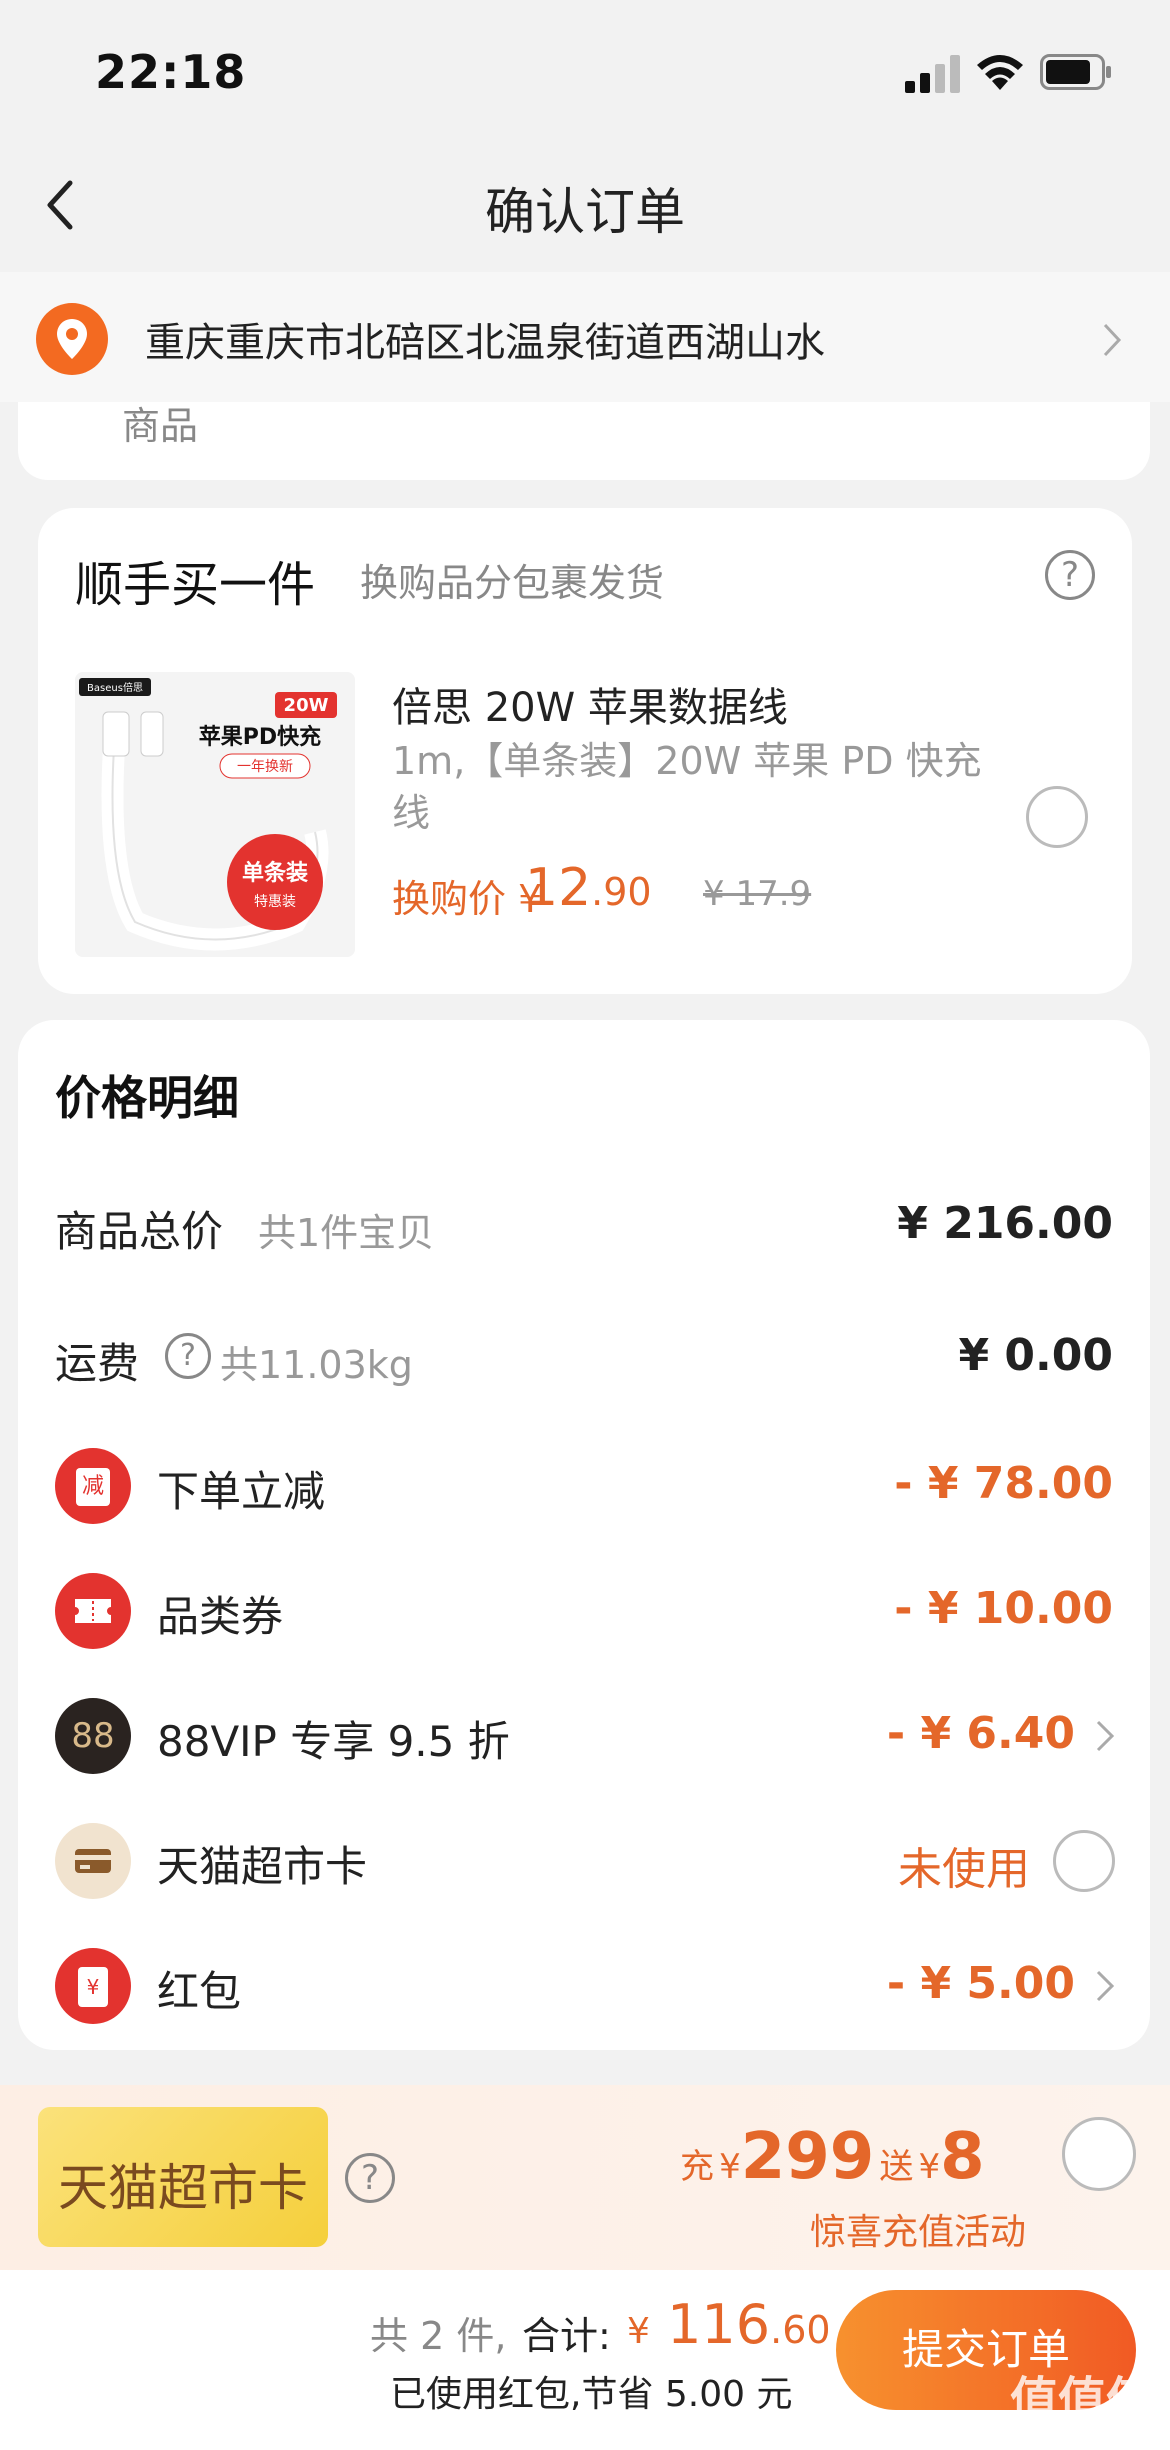  What do you see at coordinates (558, 888) in the screenshot?
I see `price-int: 12` at bounding box center [558, 888].